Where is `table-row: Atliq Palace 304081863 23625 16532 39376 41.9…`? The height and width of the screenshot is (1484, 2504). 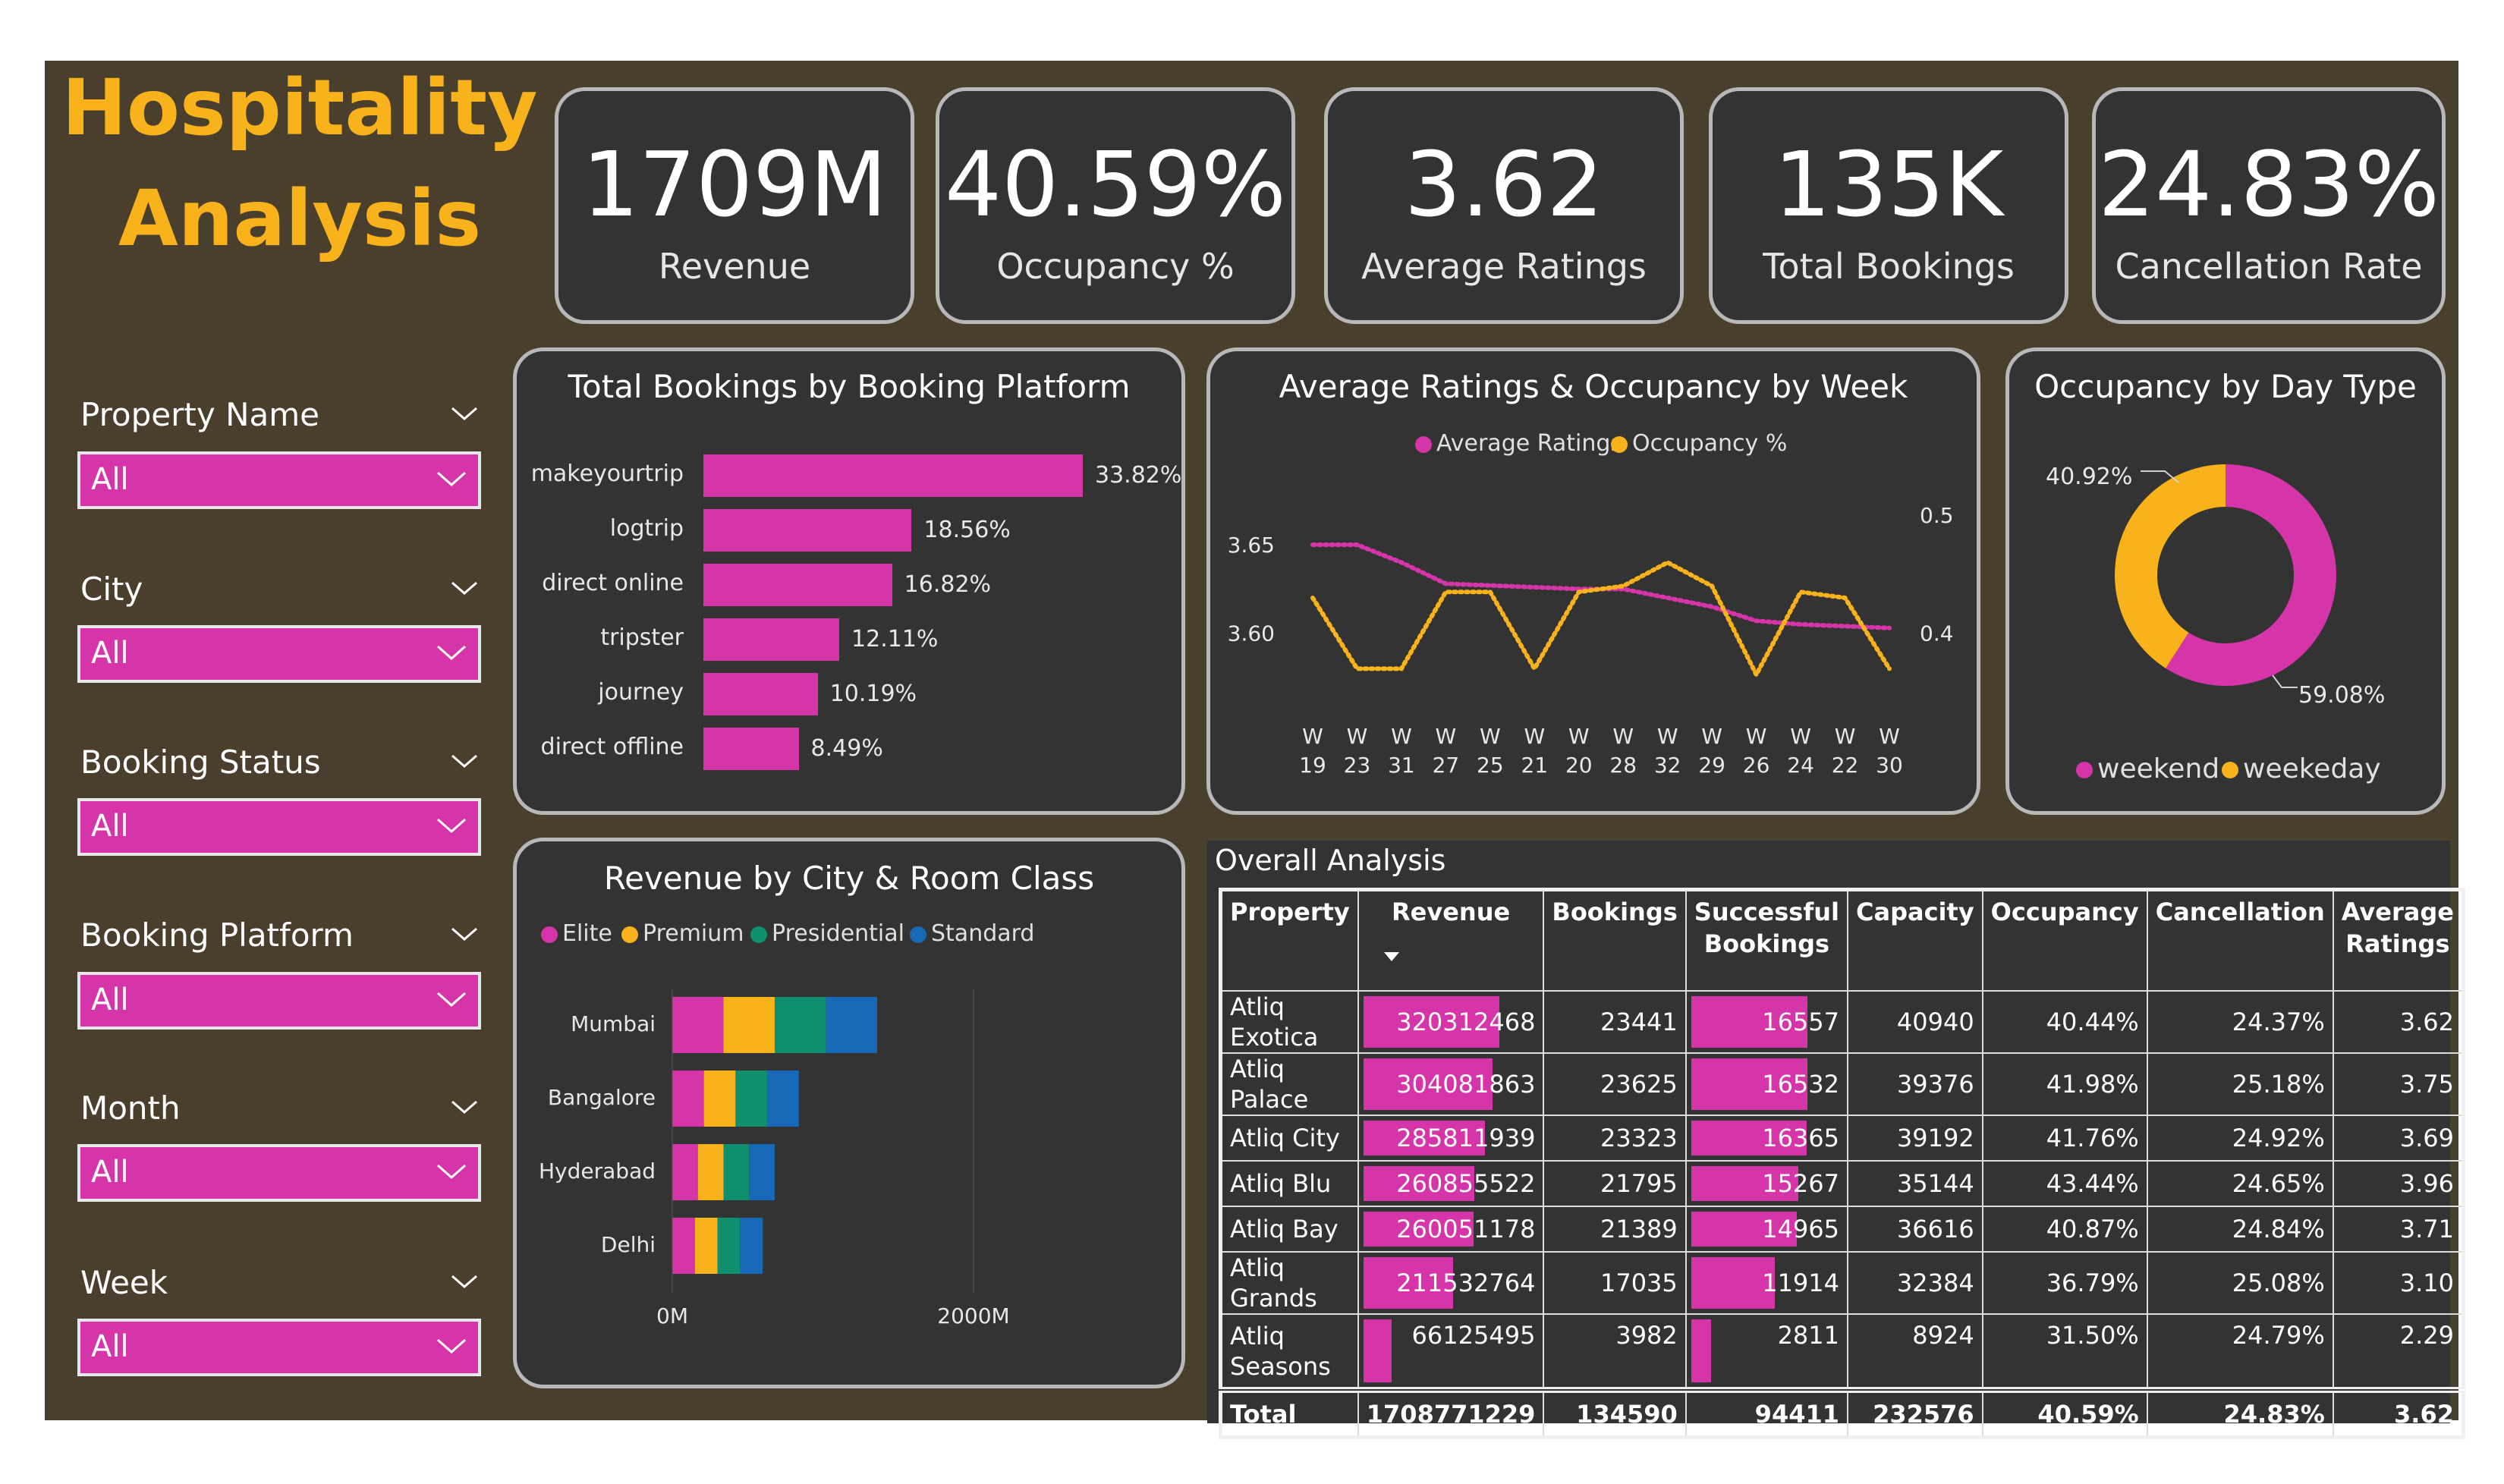 table-row: Atliq Palace 304081863 23625 16532 39376 41.9… is located at coordinates (1842, 1084).